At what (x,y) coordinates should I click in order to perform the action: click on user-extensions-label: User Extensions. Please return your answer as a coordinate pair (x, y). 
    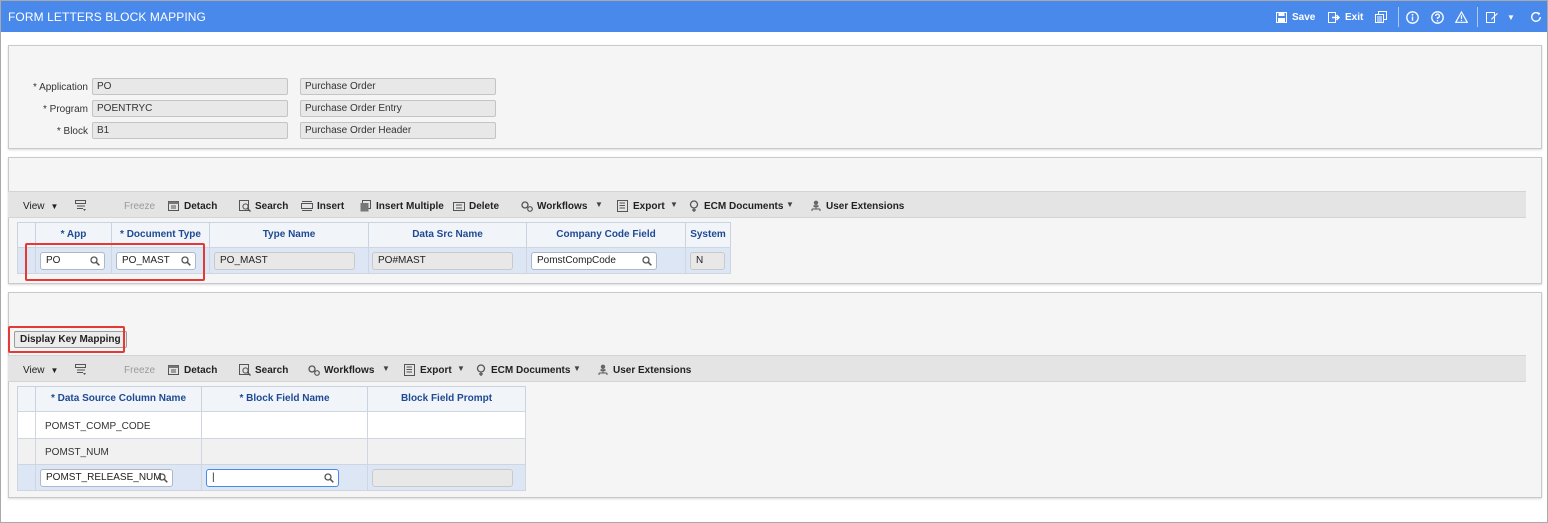
    Looking at the image, I should click on (652, 370).